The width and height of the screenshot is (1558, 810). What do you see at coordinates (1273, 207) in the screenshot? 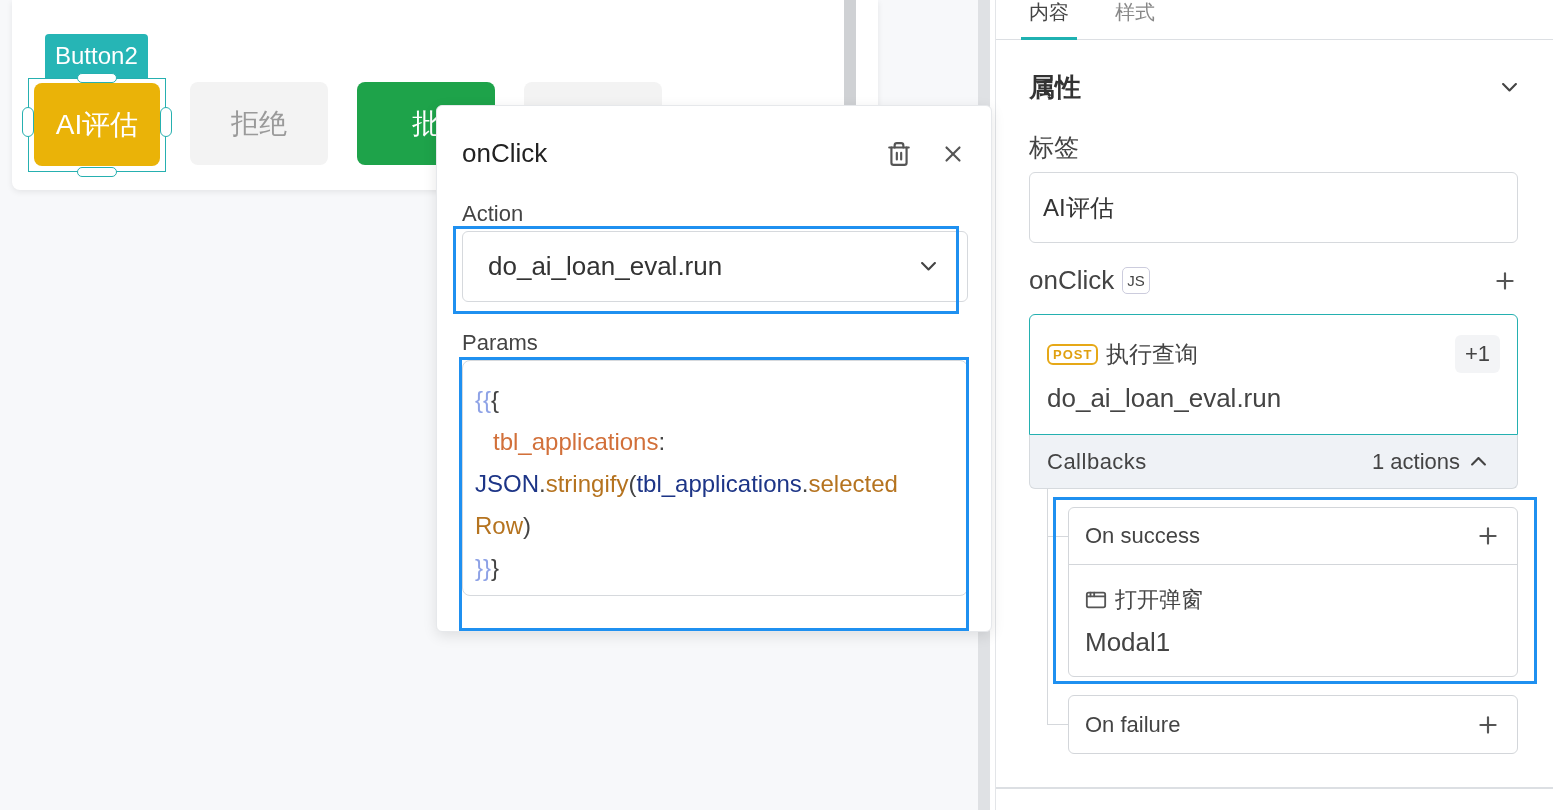
I see `label-input: AI评估` at bounding box center [1273, 207].